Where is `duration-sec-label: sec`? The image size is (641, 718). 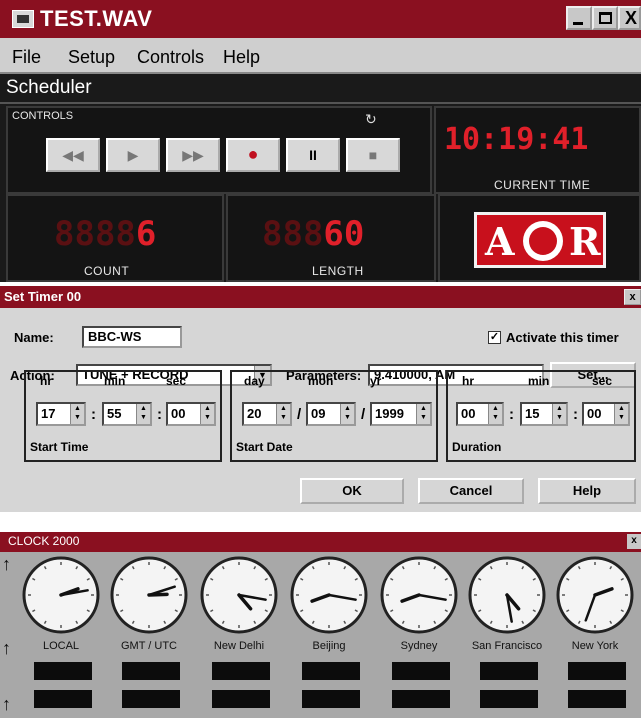
duration-sec-label: sec is located at coordinates (602, 381).